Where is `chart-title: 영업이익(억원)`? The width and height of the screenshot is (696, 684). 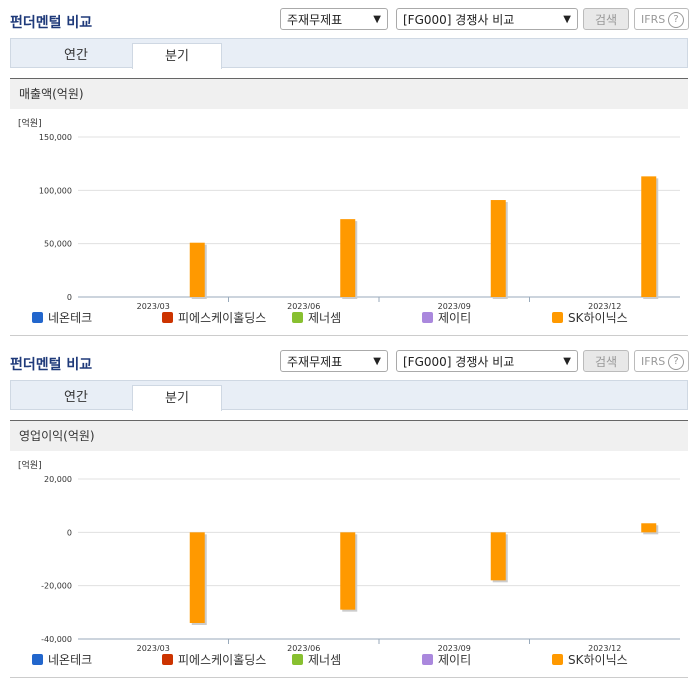 chart-title: 영업이익(억원) is located at coordinates (349, 436).